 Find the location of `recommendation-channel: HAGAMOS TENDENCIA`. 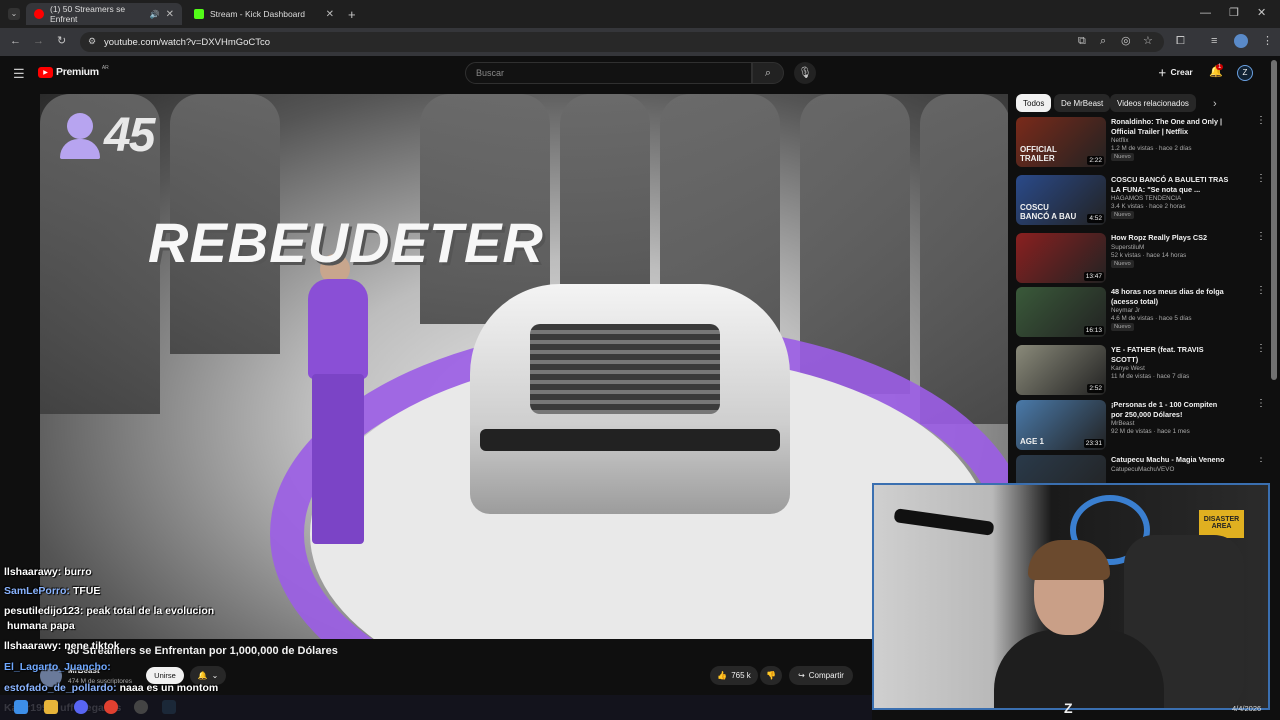

recommendation-channel: HAGAMOS TENDENCIA is located at coordinates (1171, 198).